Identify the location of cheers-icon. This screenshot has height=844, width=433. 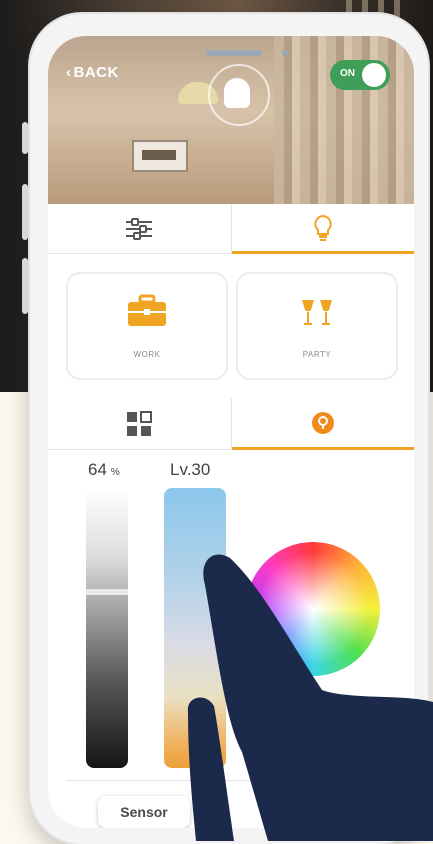
(317, 312).